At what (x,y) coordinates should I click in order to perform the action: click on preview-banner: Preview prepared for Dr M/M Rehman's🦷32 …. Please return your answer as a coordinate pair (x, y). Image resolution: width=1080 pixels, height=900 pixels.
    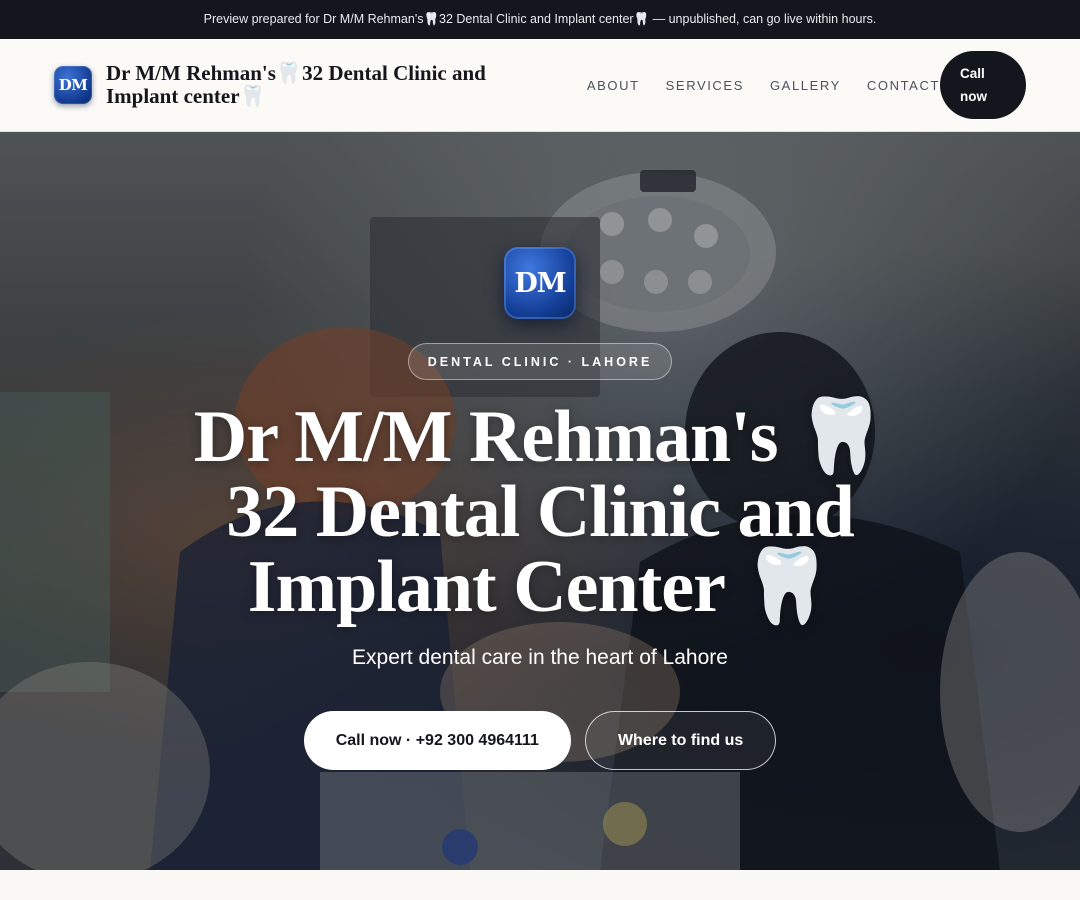
    Looking at the image, I should click on (540, 19).